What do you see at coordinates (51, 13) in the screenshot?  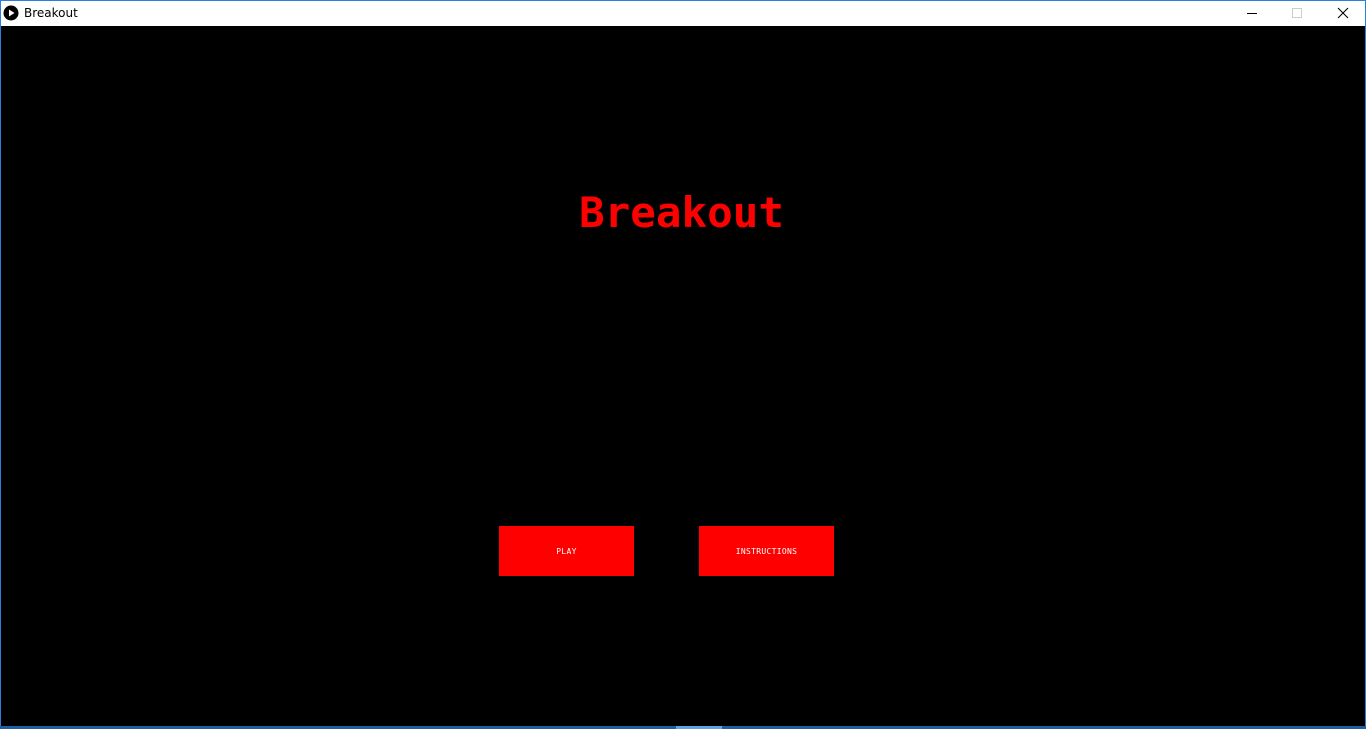 I see `window-title: Breakout` at bounding box center [51, 13].